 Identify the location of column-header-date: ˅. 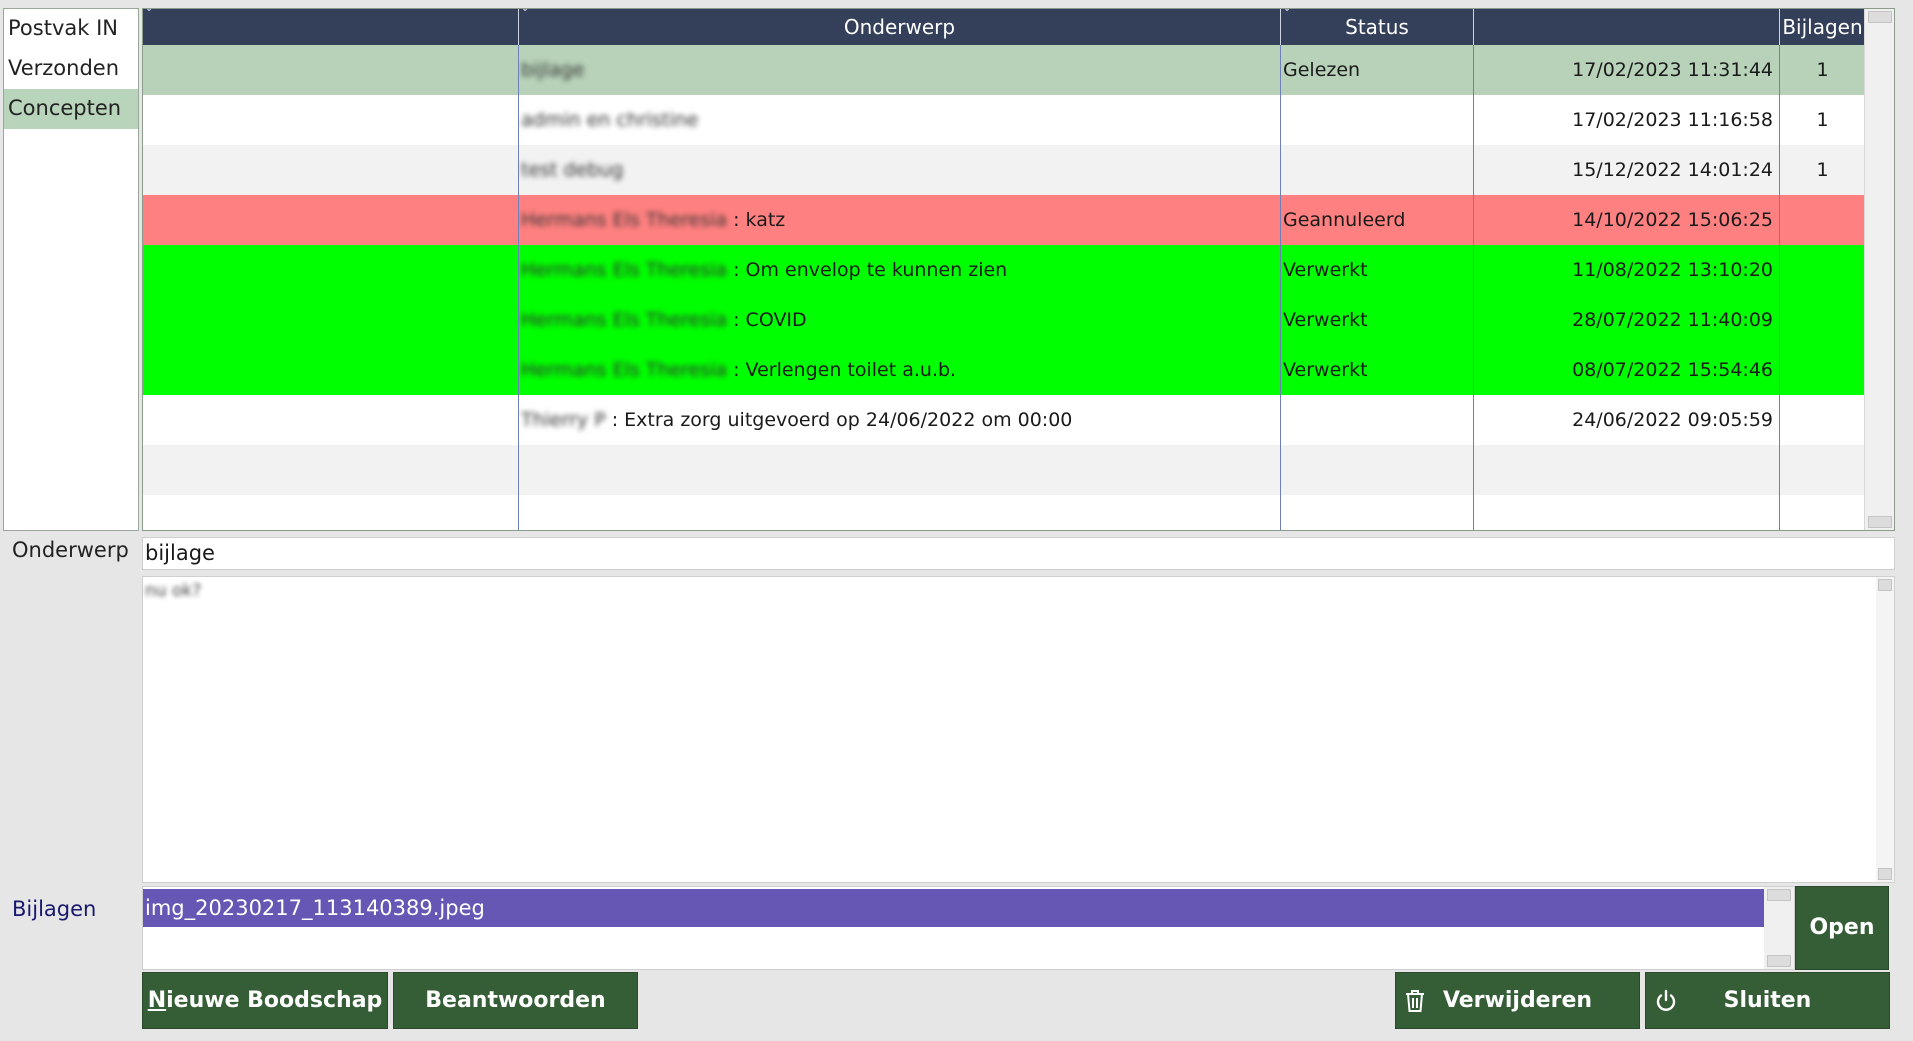
(1627, 27).